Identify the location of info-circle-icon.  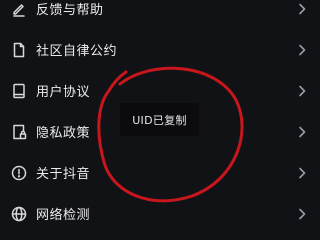
(19, 173).